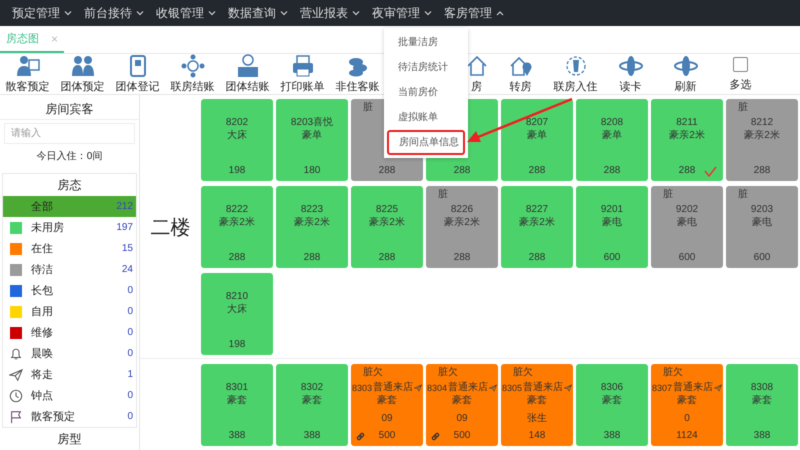 The height and width of the screenshot is (450, 800). What do you see at coordinates (128, 248) in the screenshot?
I see `status-count: 15` at bounding box center [128, 248].